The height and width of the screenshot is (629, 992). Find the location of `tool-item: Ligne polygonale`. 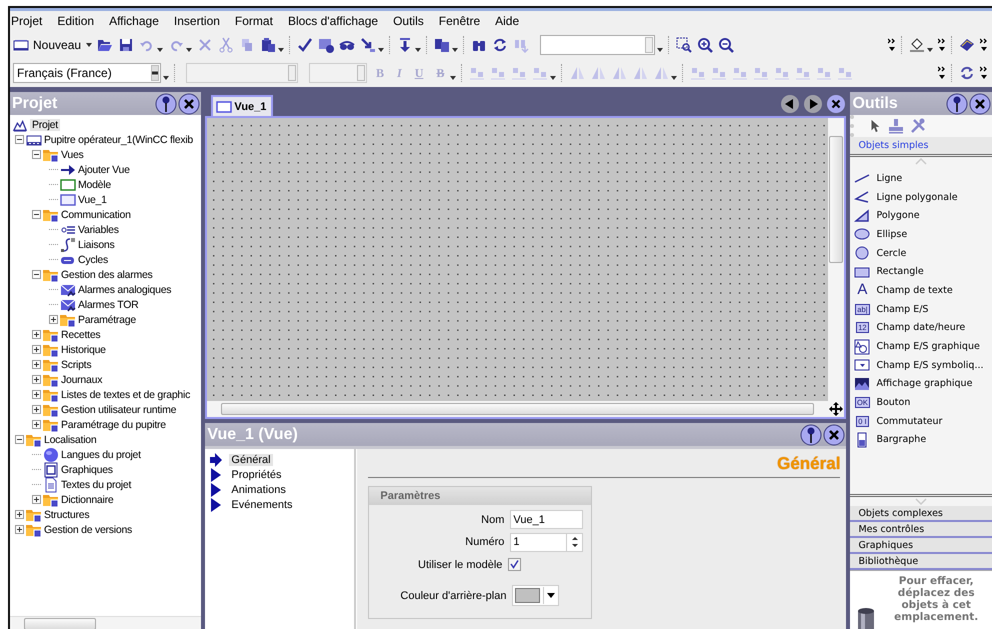

tool-item: Ligne polygonale is located at coordinates (917, 197).